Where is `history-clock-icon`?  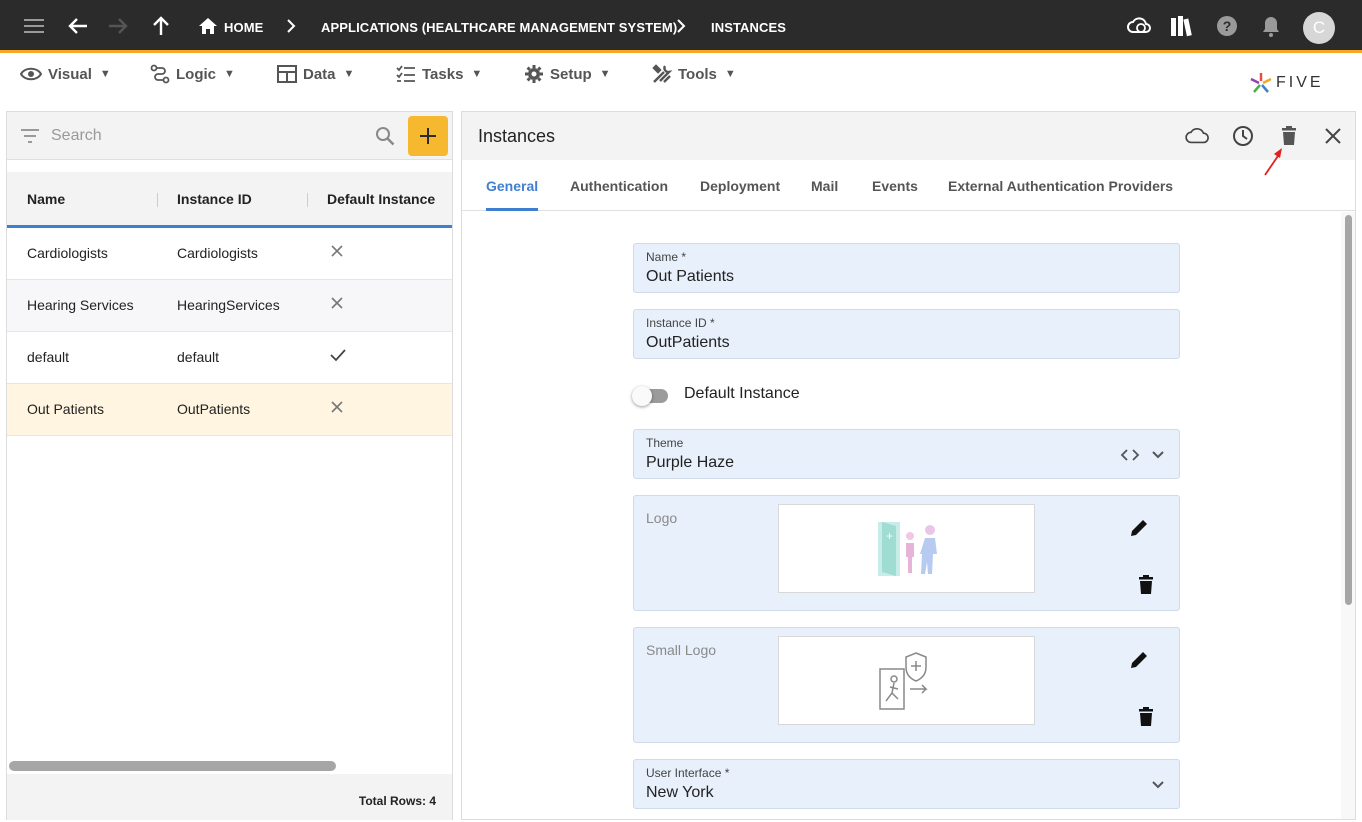
history-clock-icon is located at coordinates (1243, 136).